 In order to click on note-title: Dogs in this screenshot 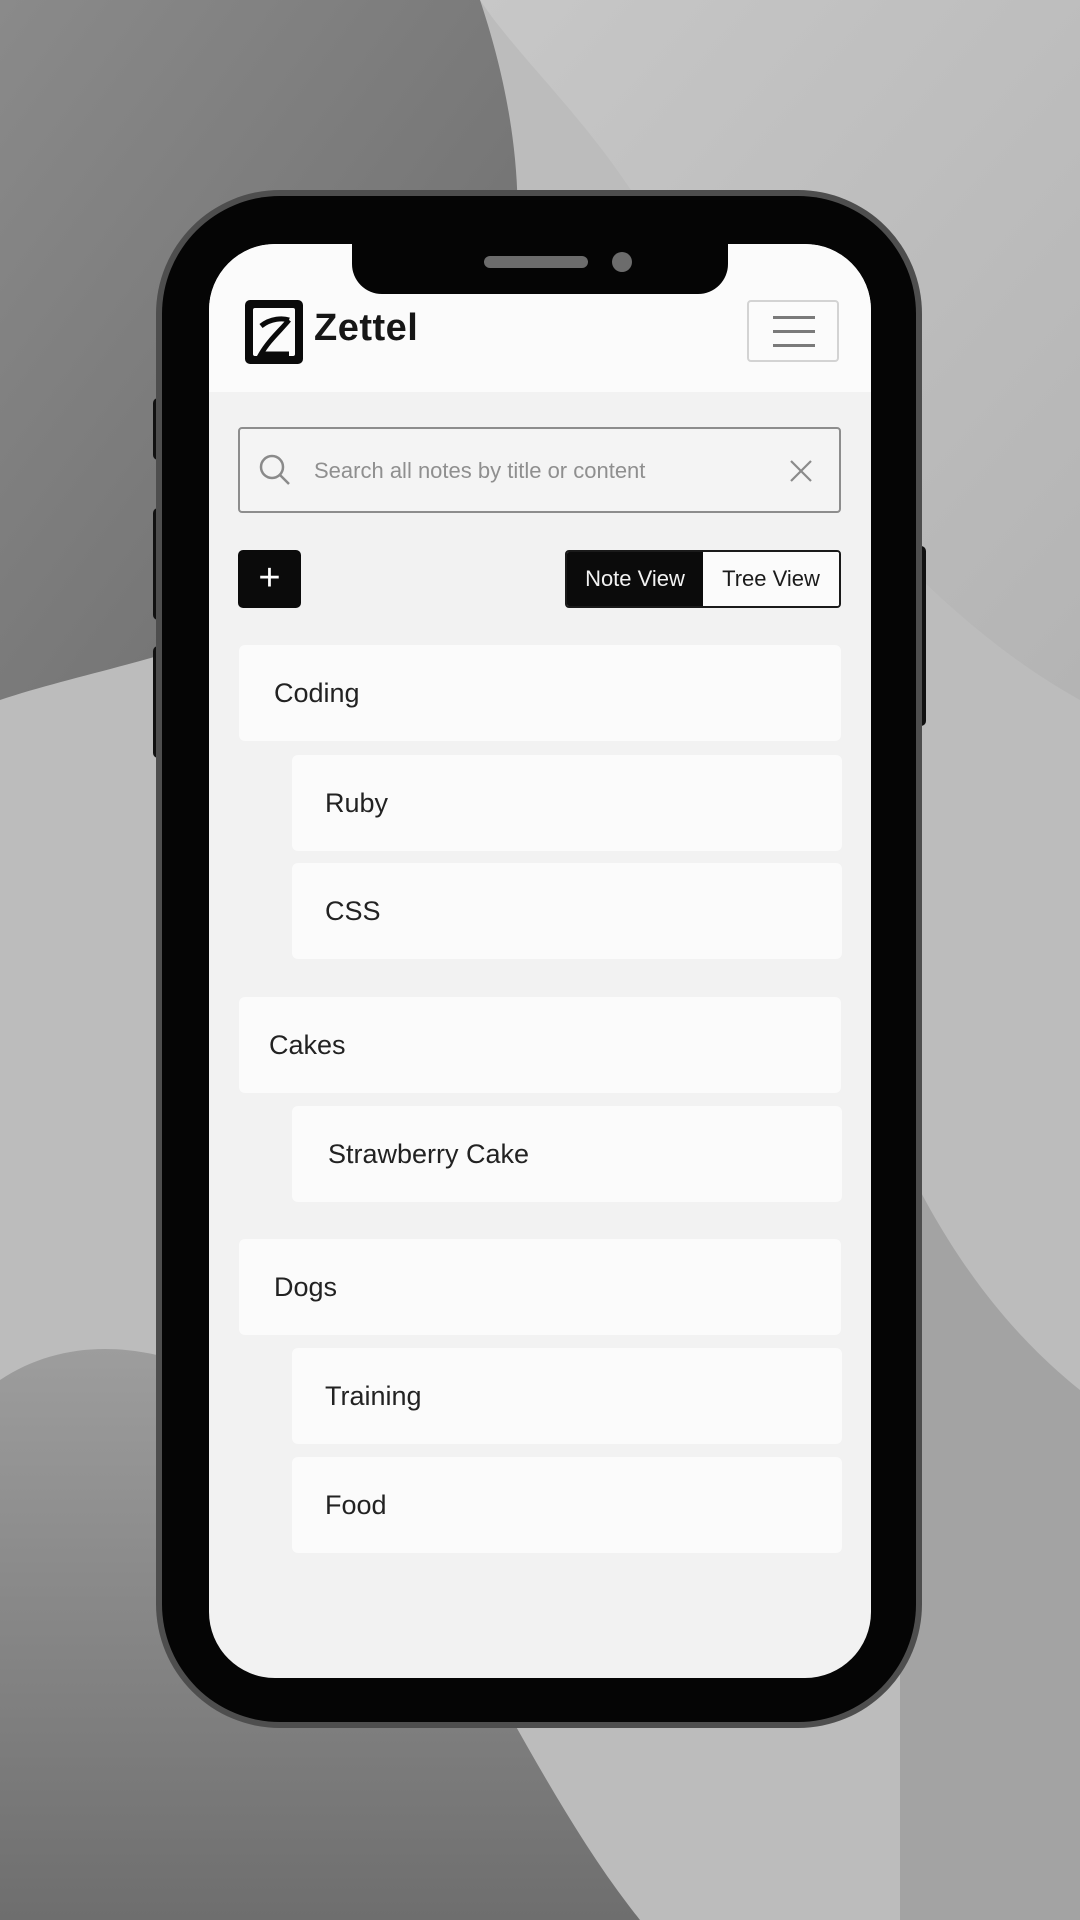, I will do `click(306, 1286)`.